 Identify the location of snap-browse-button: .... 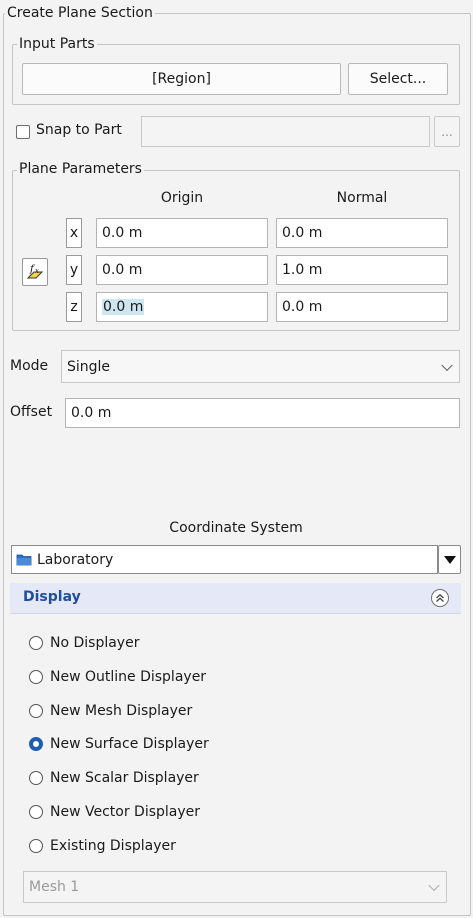
(447, 131).